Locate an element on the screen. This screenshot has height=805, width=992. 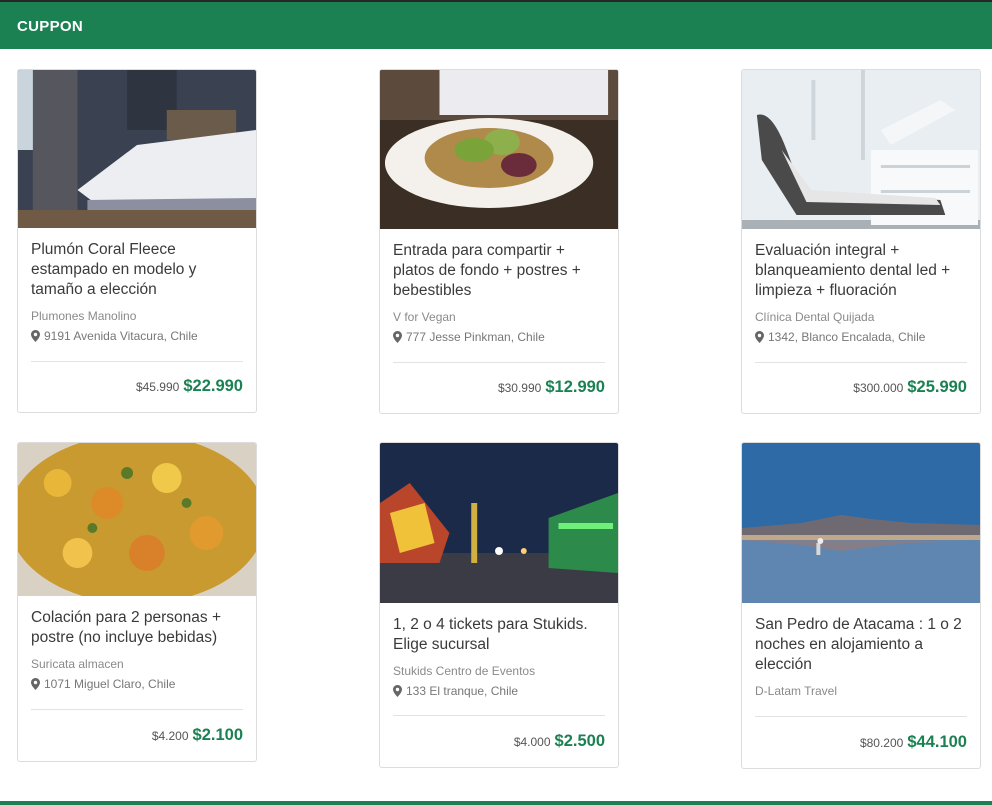
old-price: $4.000 is located at coordinates (532, 742).